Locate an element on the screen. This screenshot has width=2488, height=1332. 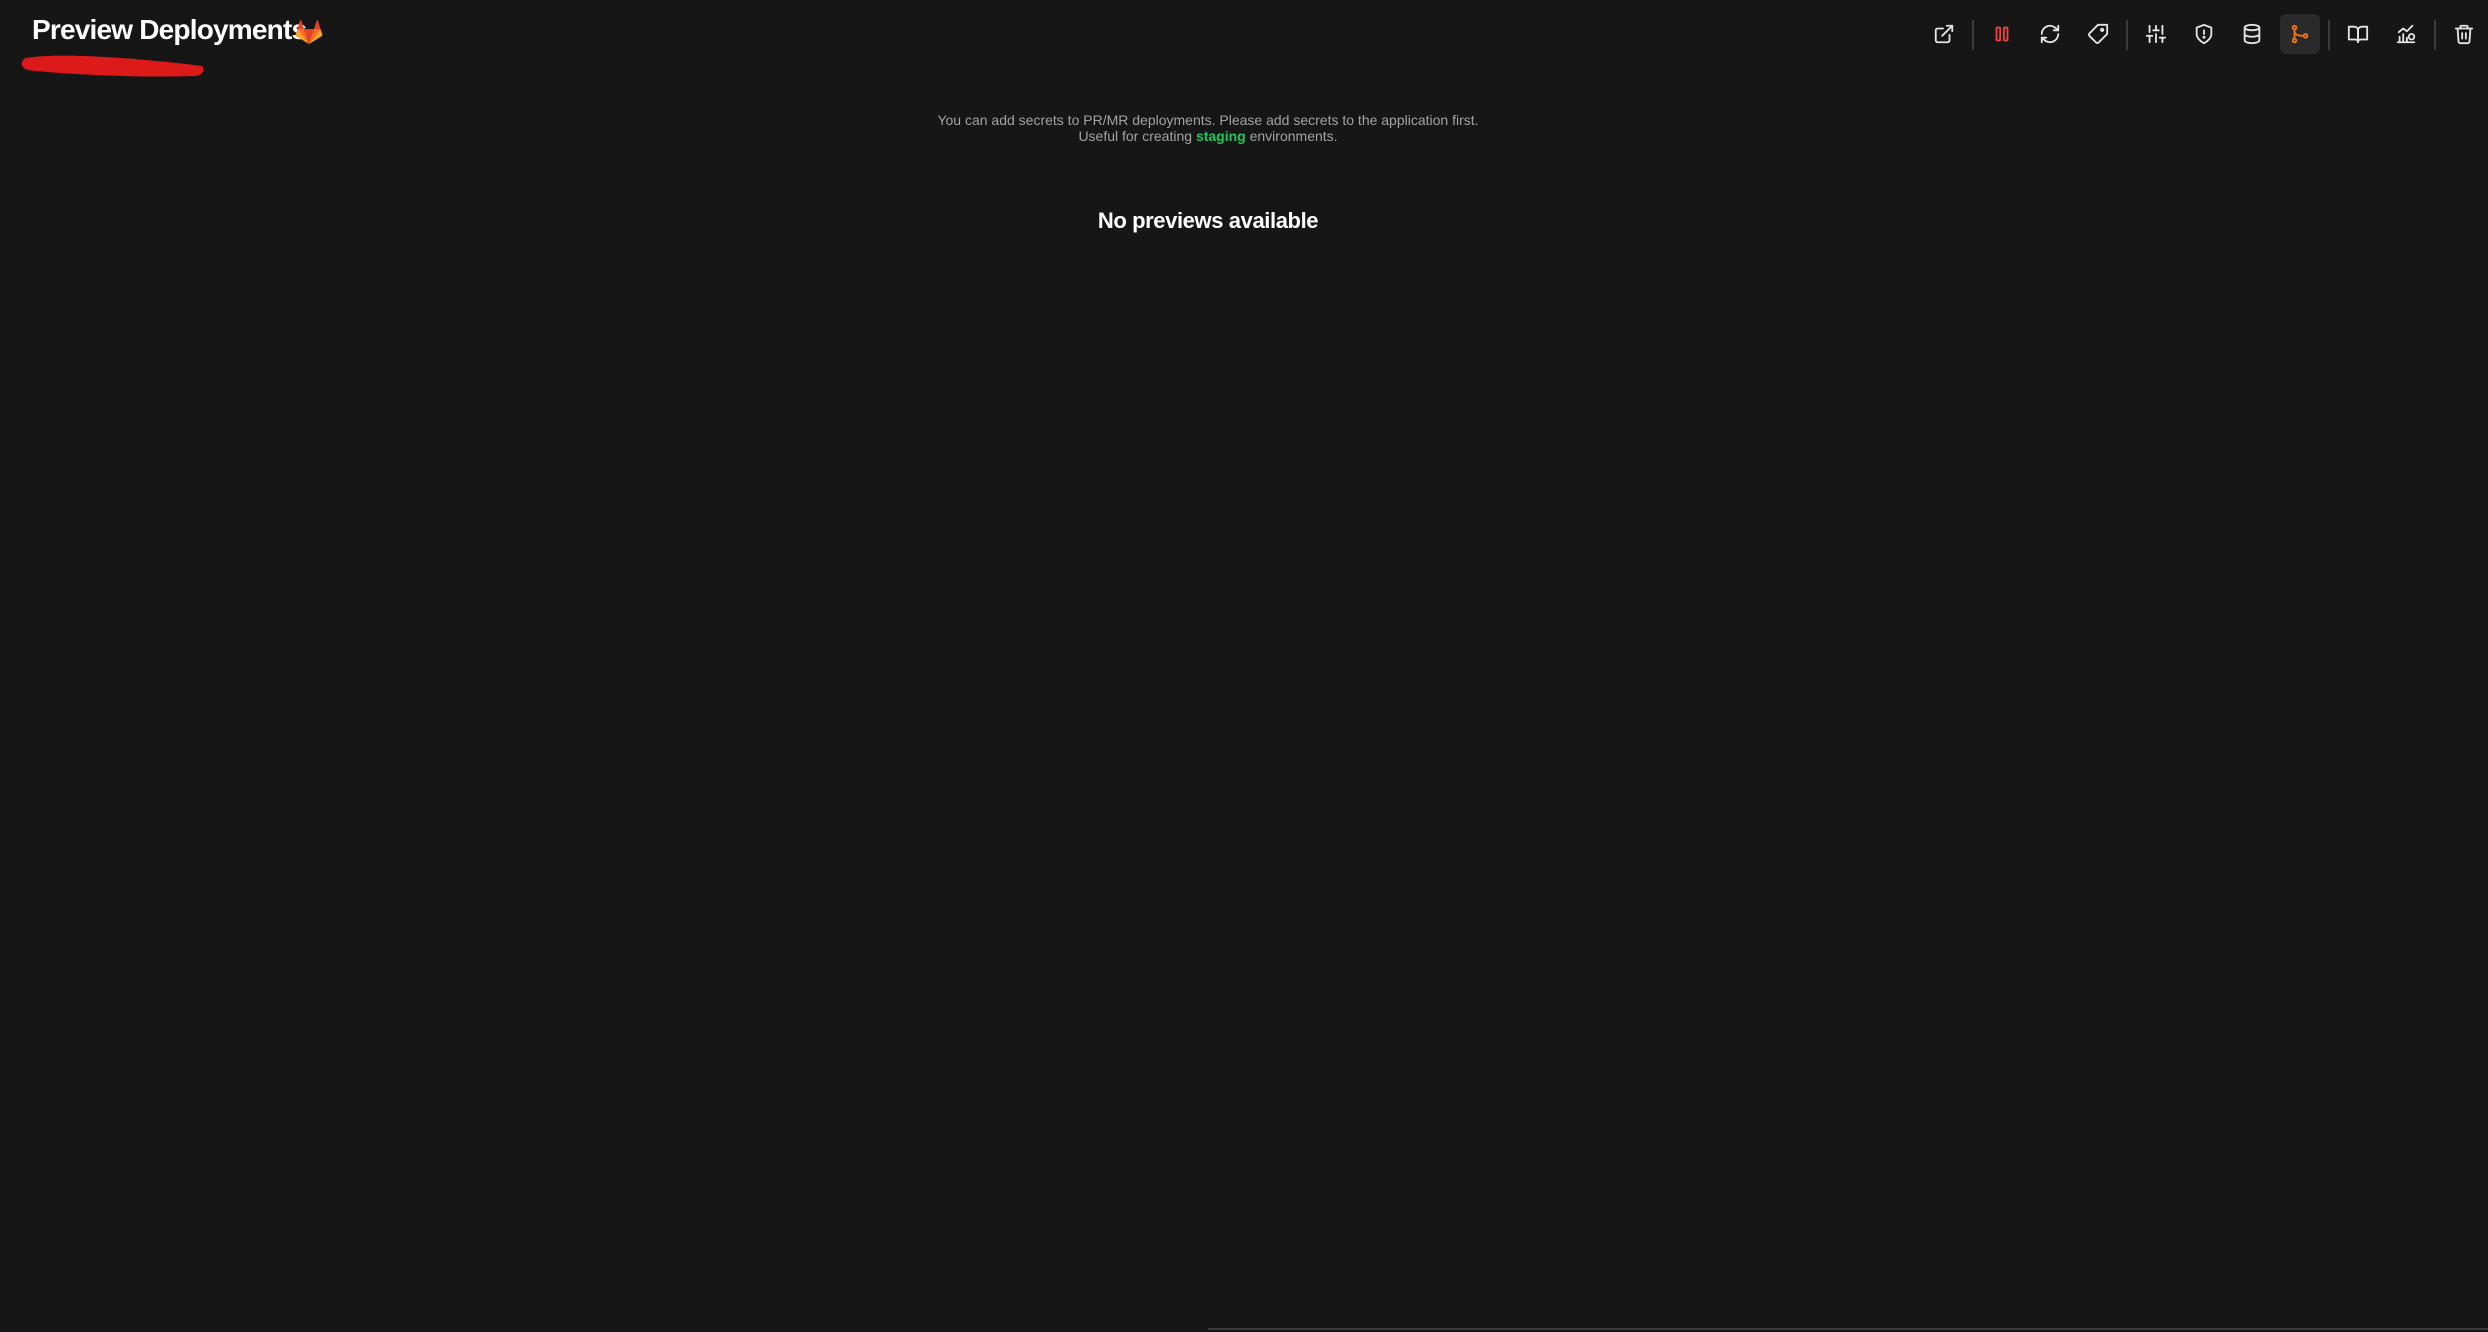
staging-highlight: staging is located at coordinates (1220, 136).